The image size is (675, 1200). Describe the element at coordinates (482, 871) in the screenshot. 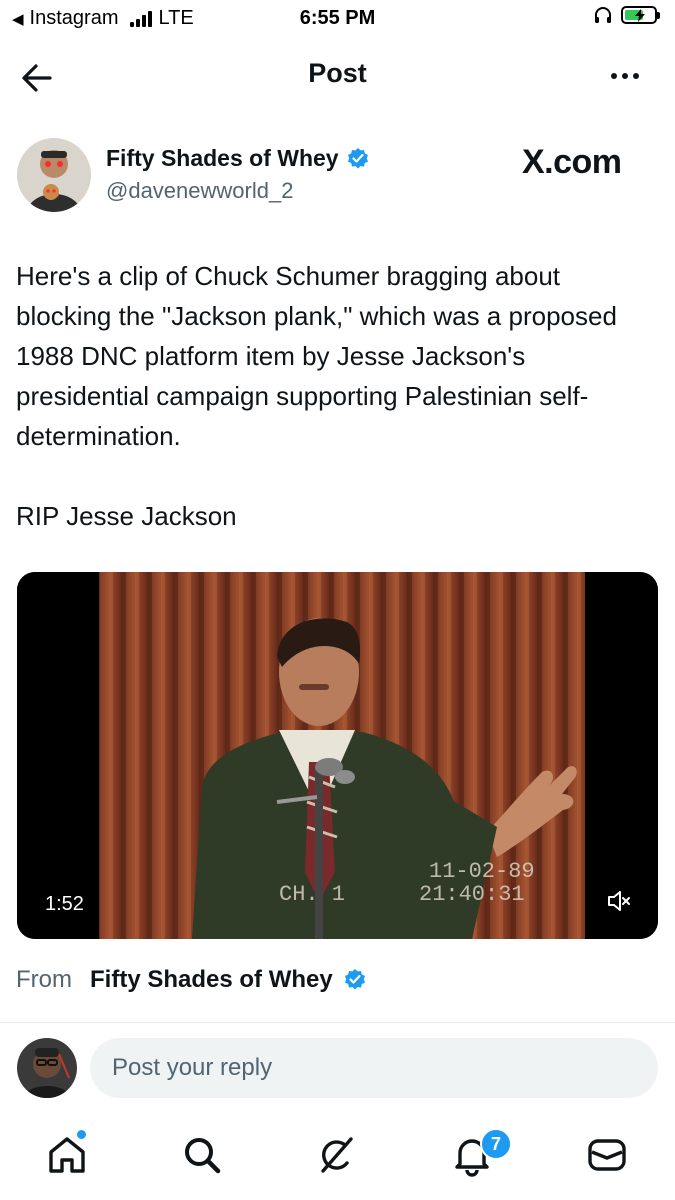

I see `video-timestamp-overlay-date: 11-02-89` at that location.